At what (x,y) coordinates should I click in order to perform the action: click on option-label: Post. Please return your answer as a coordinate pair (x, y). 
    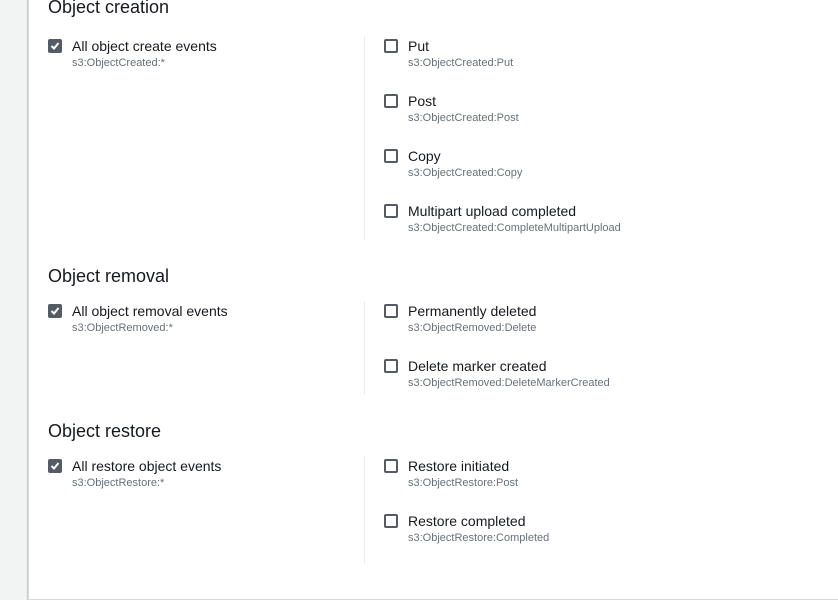
    Looking at the image, I should click on (422, 101).